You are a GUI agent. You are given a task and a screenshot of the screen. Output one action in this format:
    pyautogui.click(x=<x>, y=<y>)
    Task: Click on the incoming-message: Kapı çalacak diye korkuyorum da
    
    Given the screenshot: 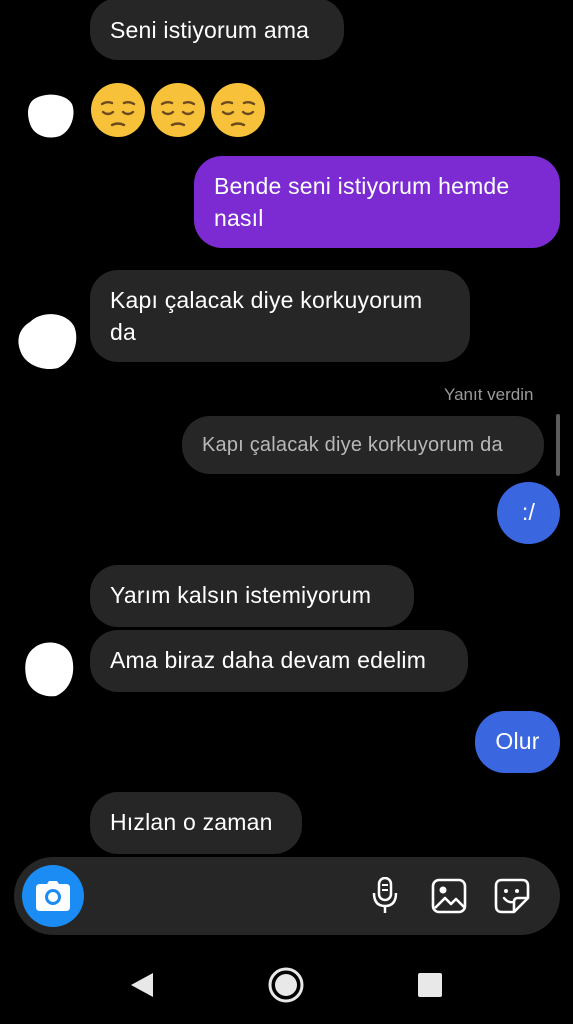 What is the action you would take?
    pyautogui.click(x=280, y=316)
    